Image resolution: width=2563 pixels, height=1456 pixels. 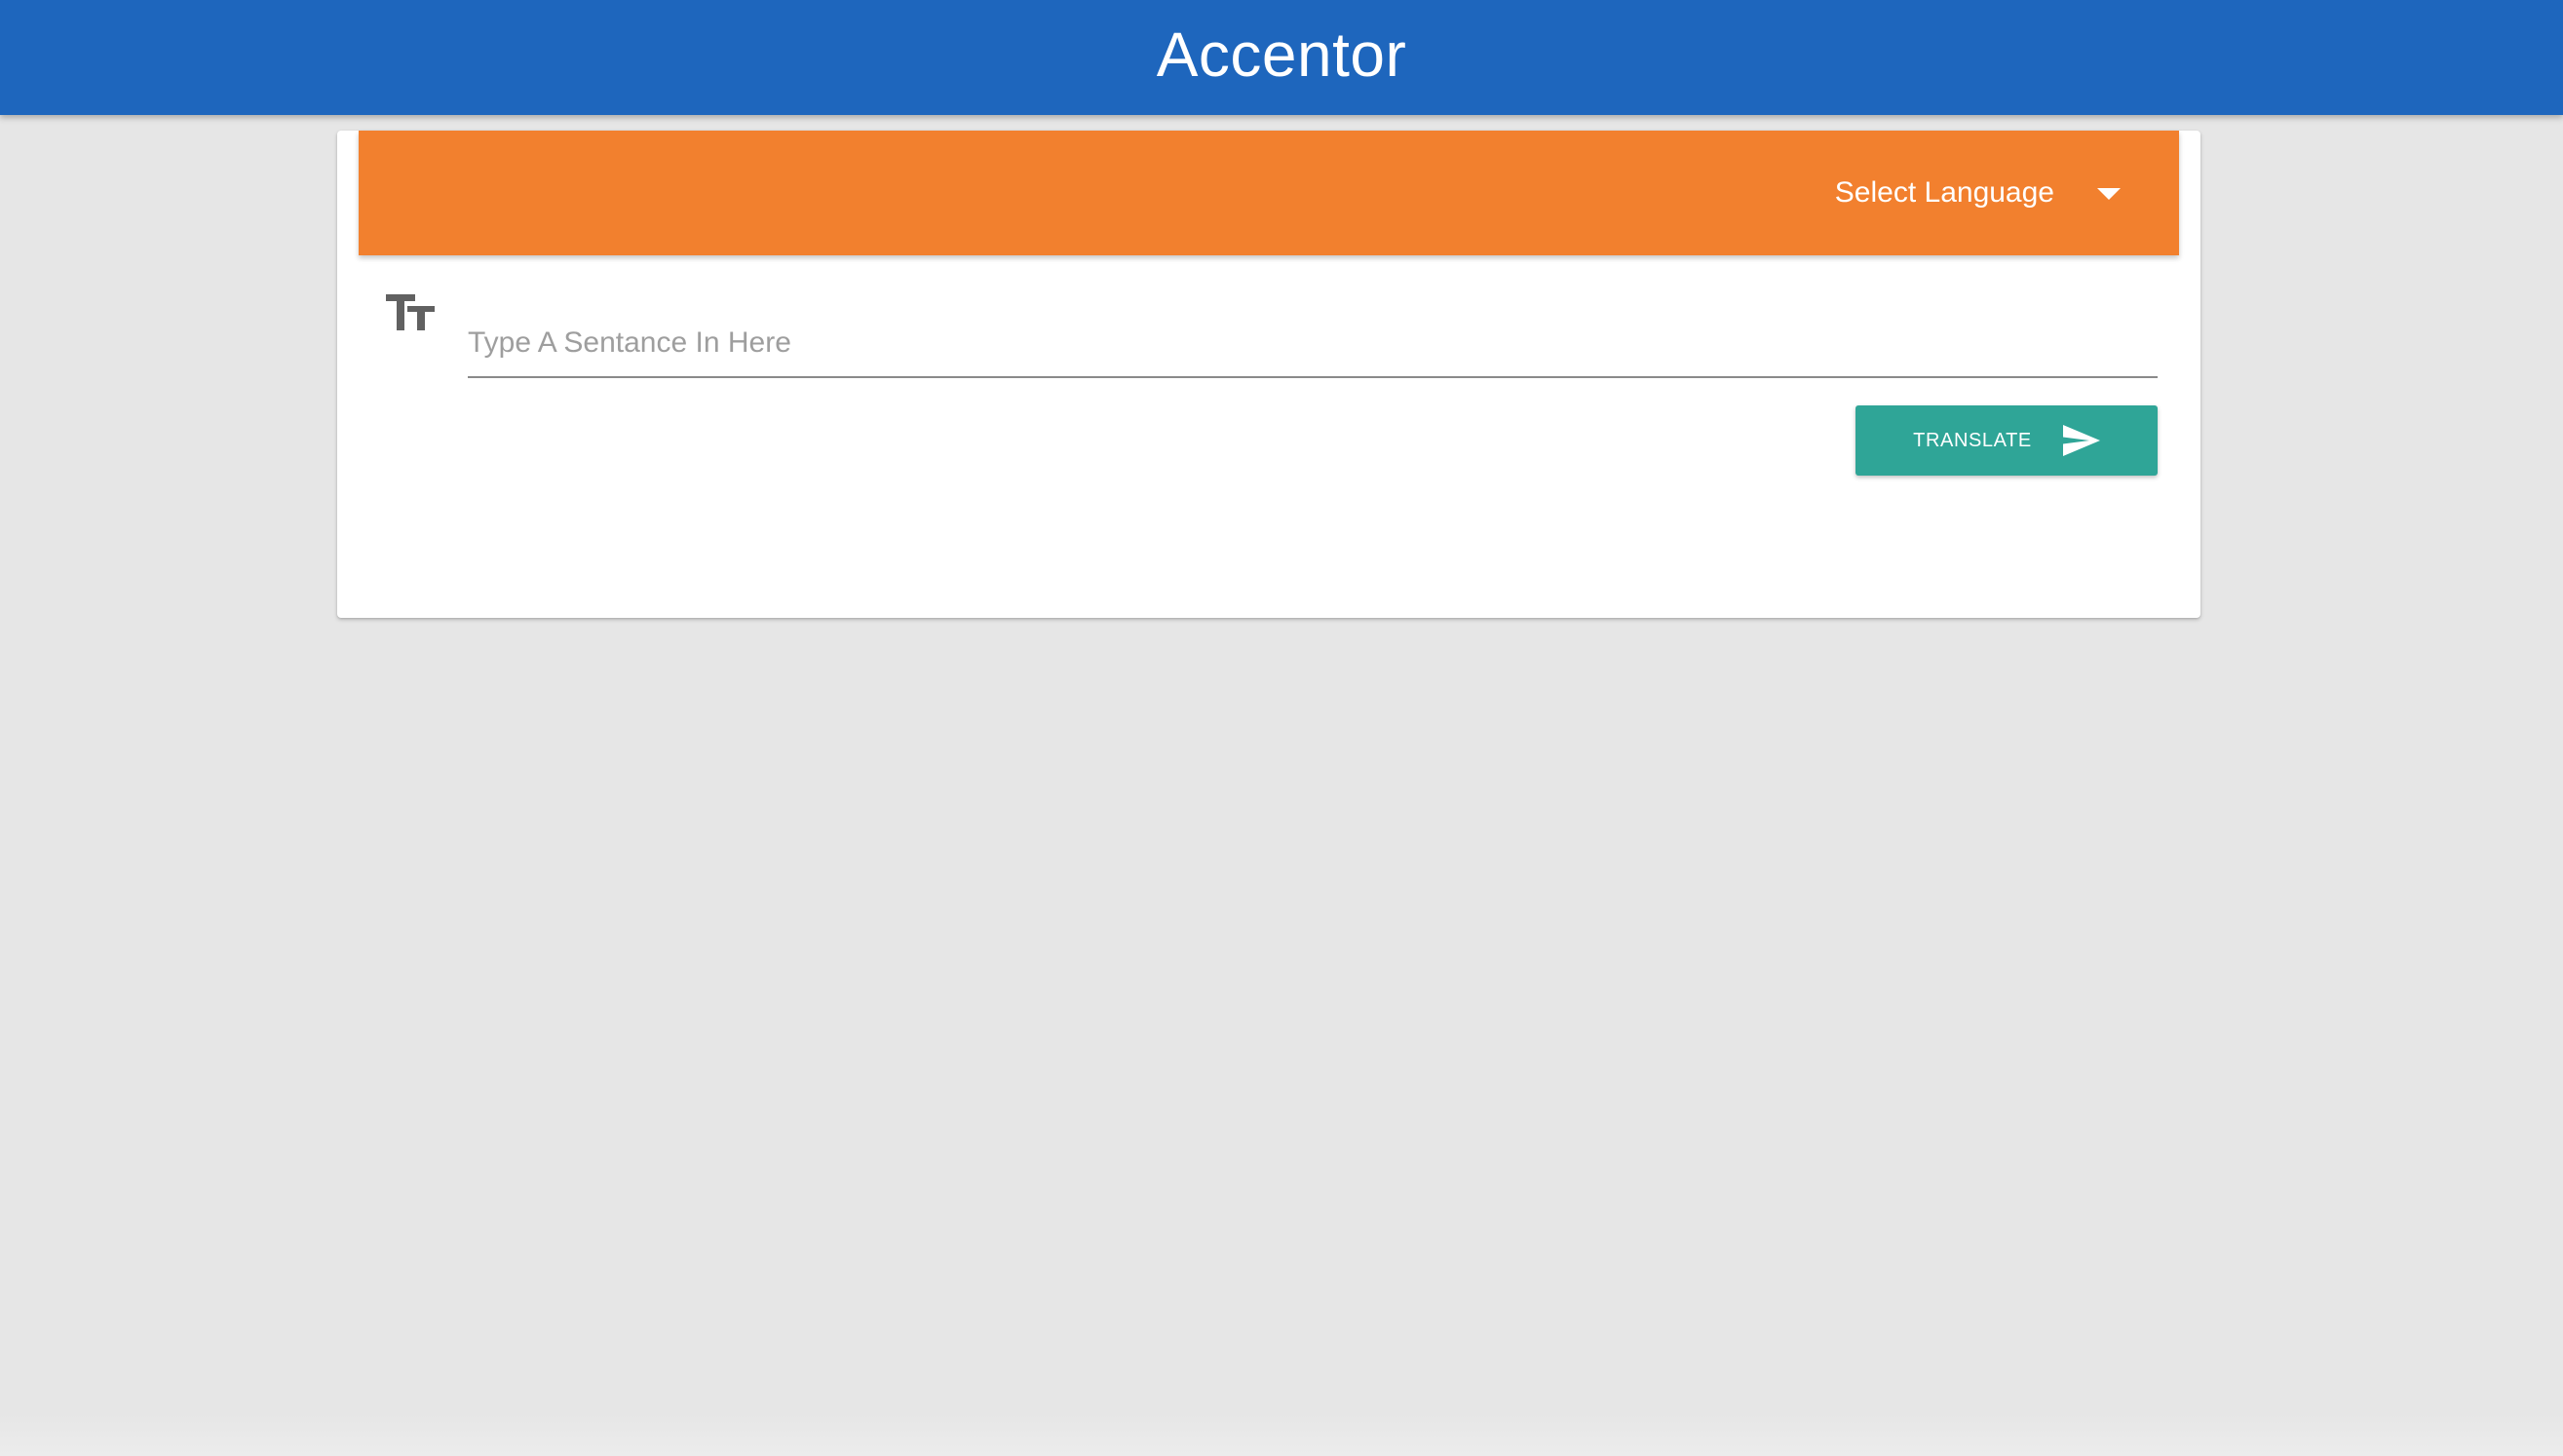 I want to click on text-fields-icon, so click(x=410, y=312).